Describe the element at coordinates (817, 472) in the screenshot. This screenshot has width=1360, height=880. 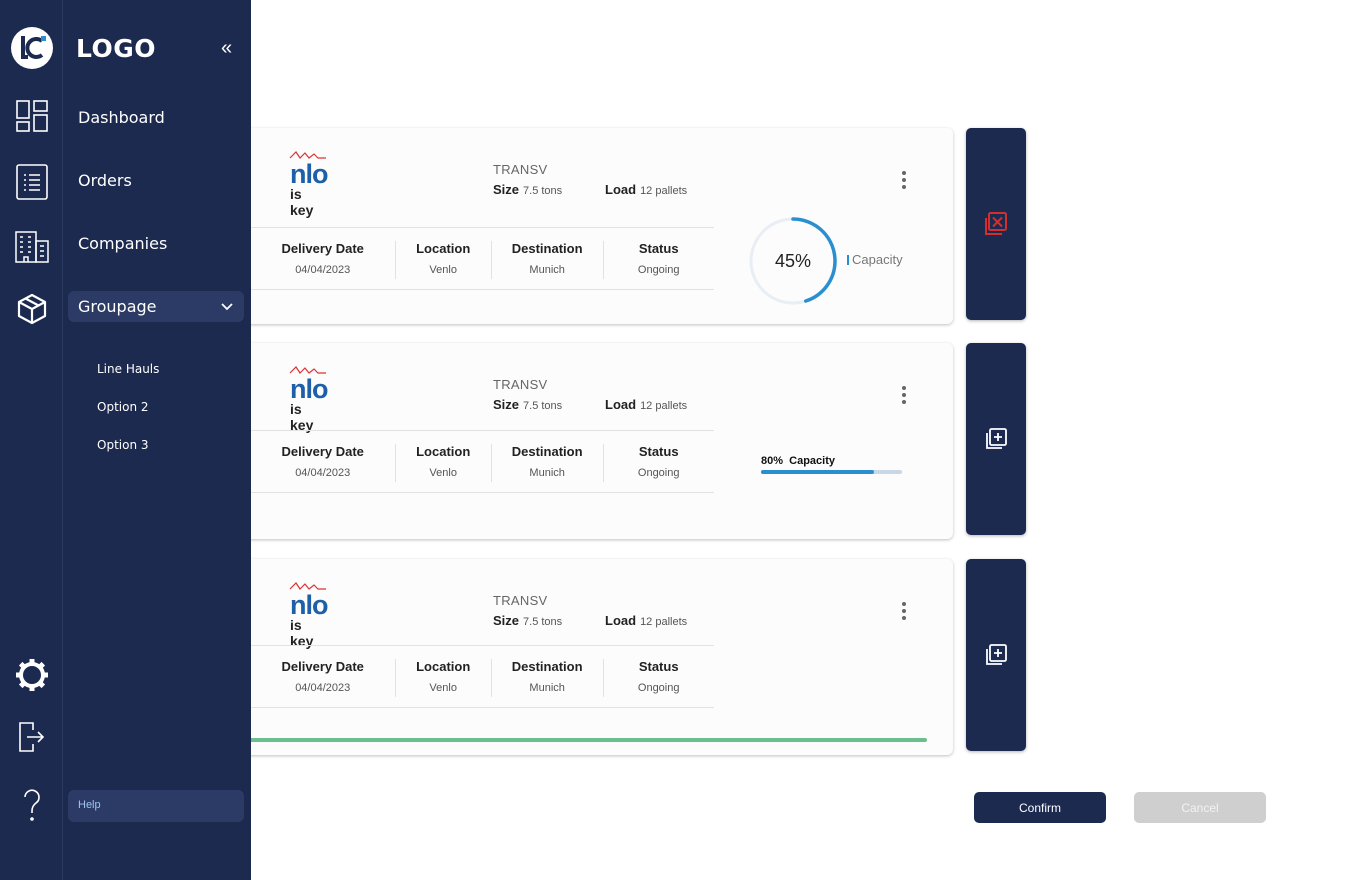
I see `capacity-bar-fill` at that location.